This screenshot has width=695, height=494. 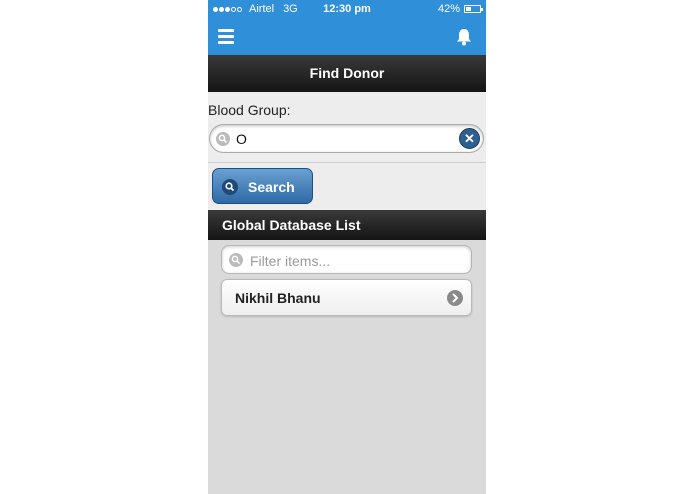 What do you see at coordinates (469, 138) in the screenshot?
I see `clear-icon: ✕` at bounding box center [469, 138].